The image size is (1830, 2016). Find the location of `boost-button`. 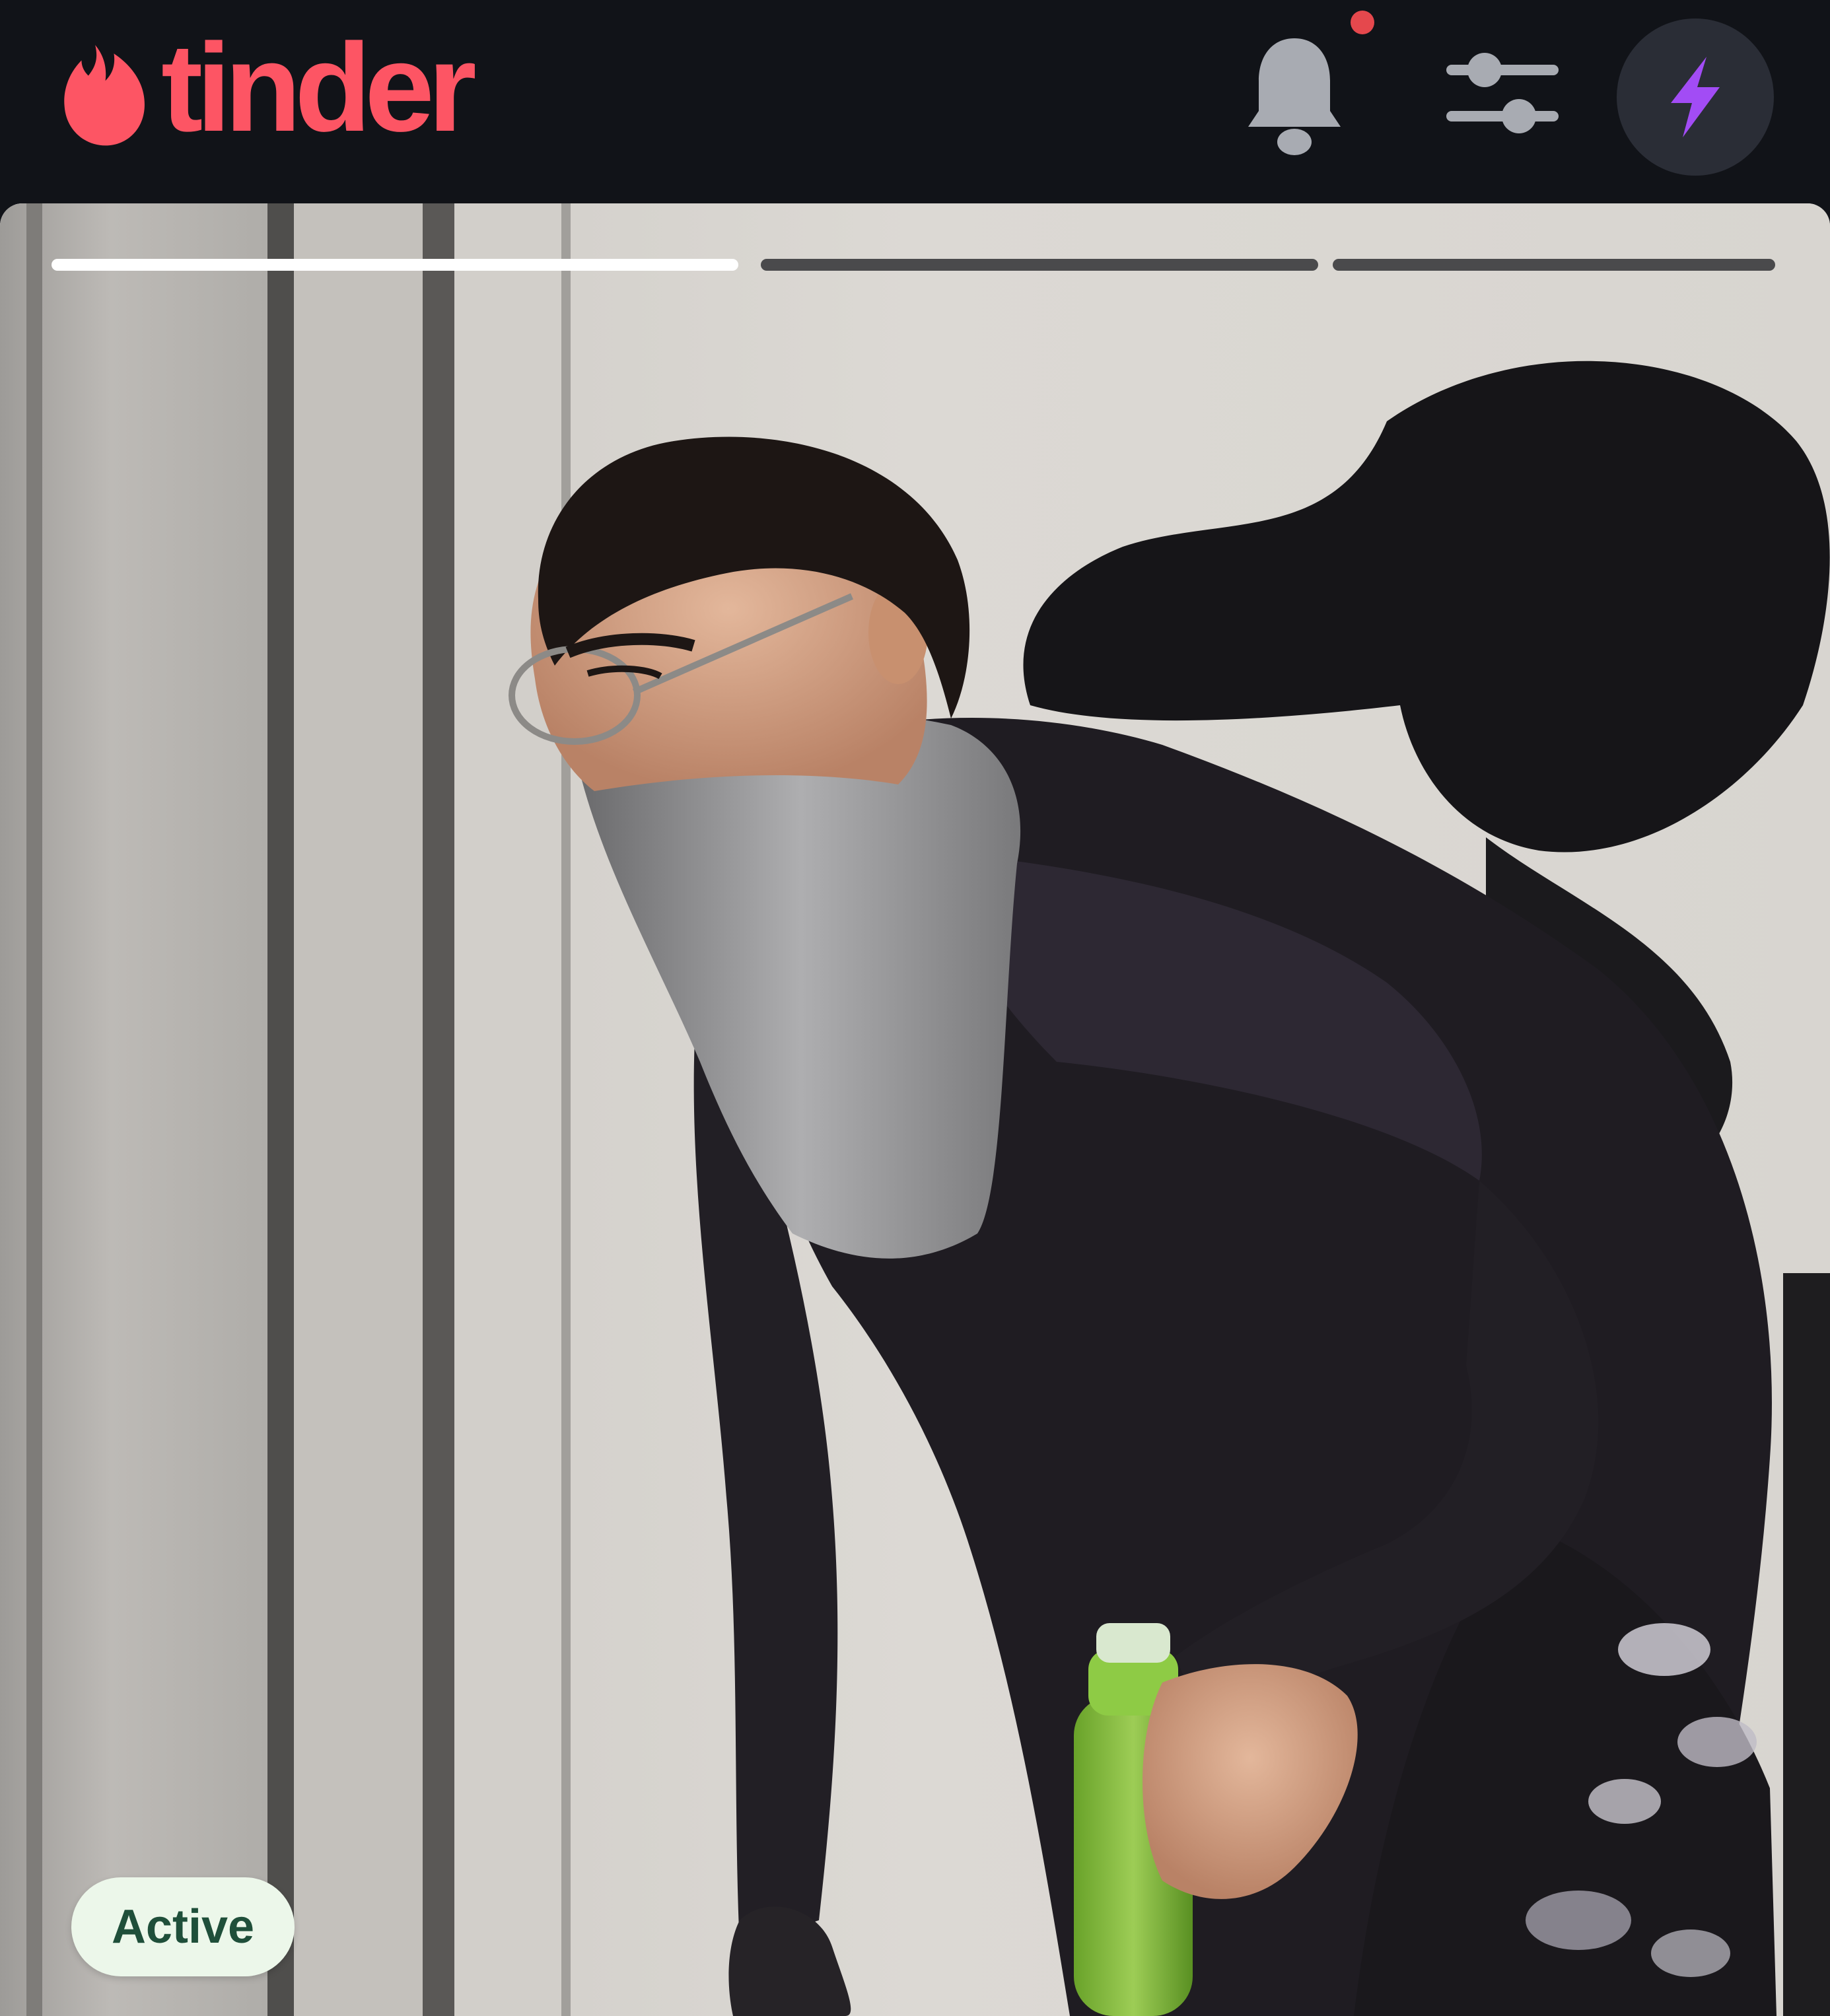

boost-button is located at coordinates (1695, 97).